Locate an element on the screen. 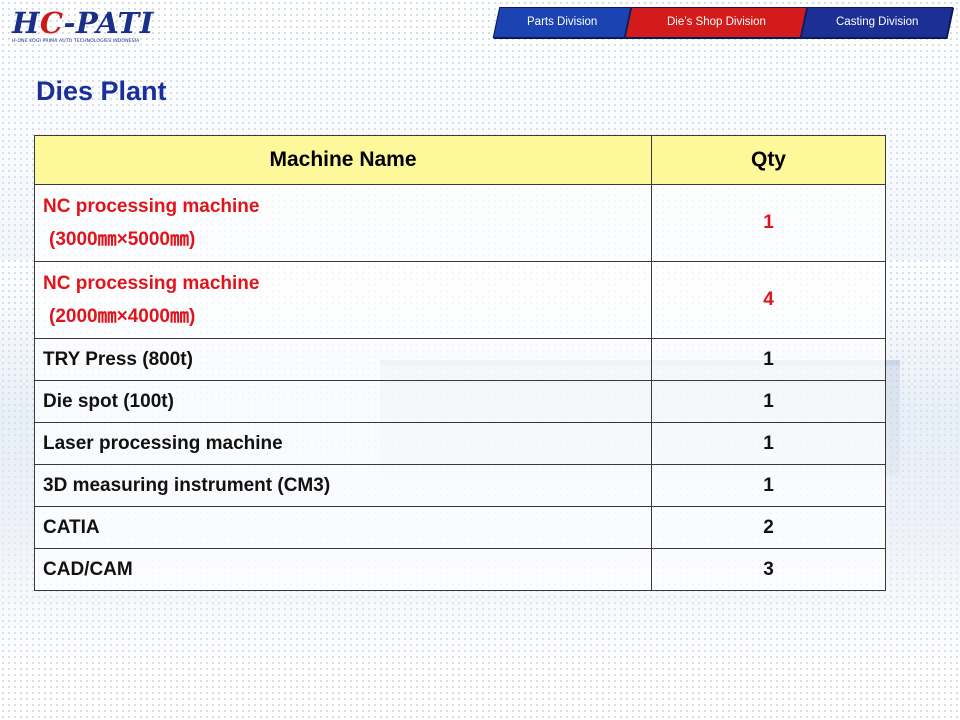  machine-name-cell: Die spot (100t) is located at coordinates (343, 401).